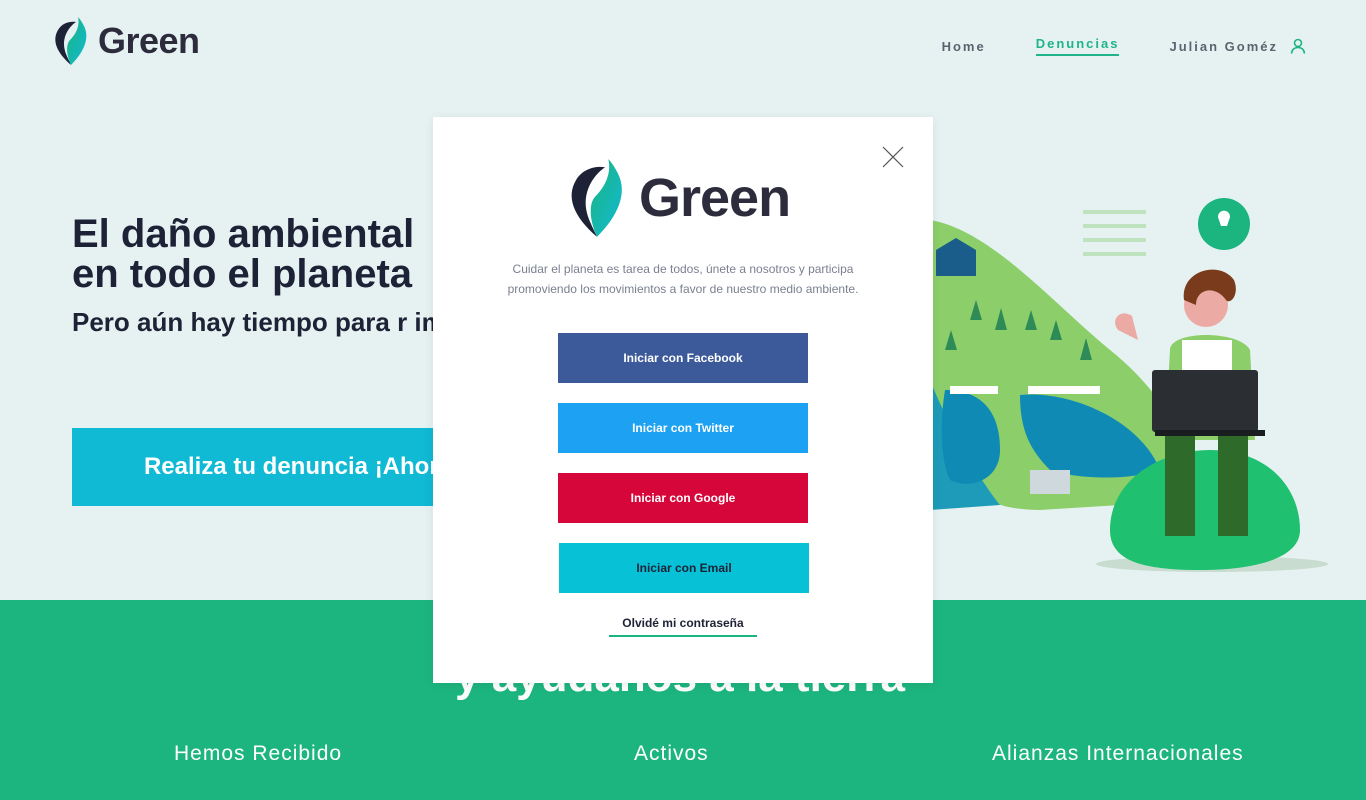  I want to click on stat-received-label: Hemos Recibido, so click(258, 753).